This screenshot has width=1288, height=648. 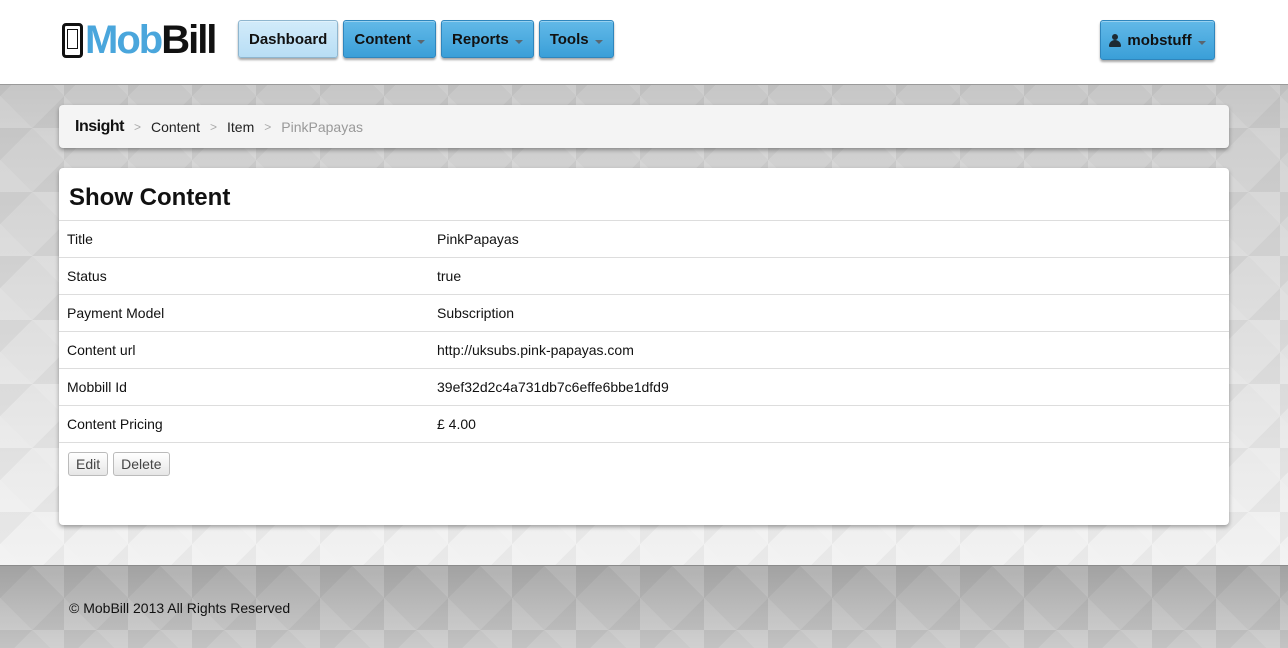 I want to click on logo-text-mob: Mob, so click(x=124, y=40).